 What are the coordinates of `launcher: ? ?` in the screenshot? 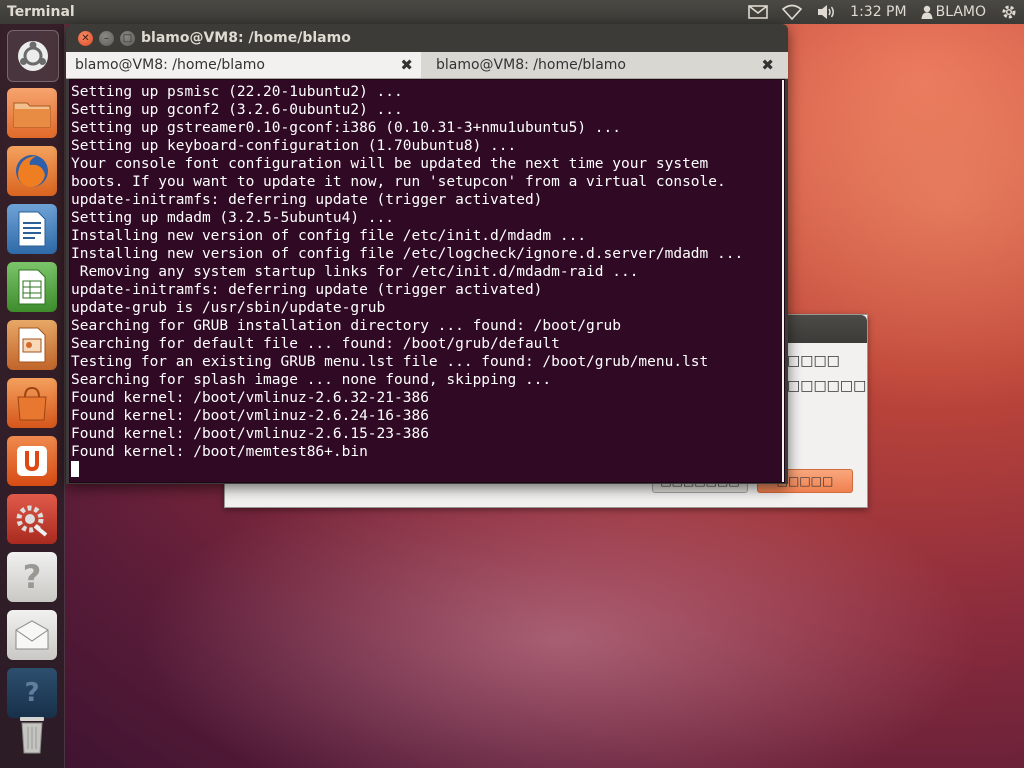 It's located at (32, 396).